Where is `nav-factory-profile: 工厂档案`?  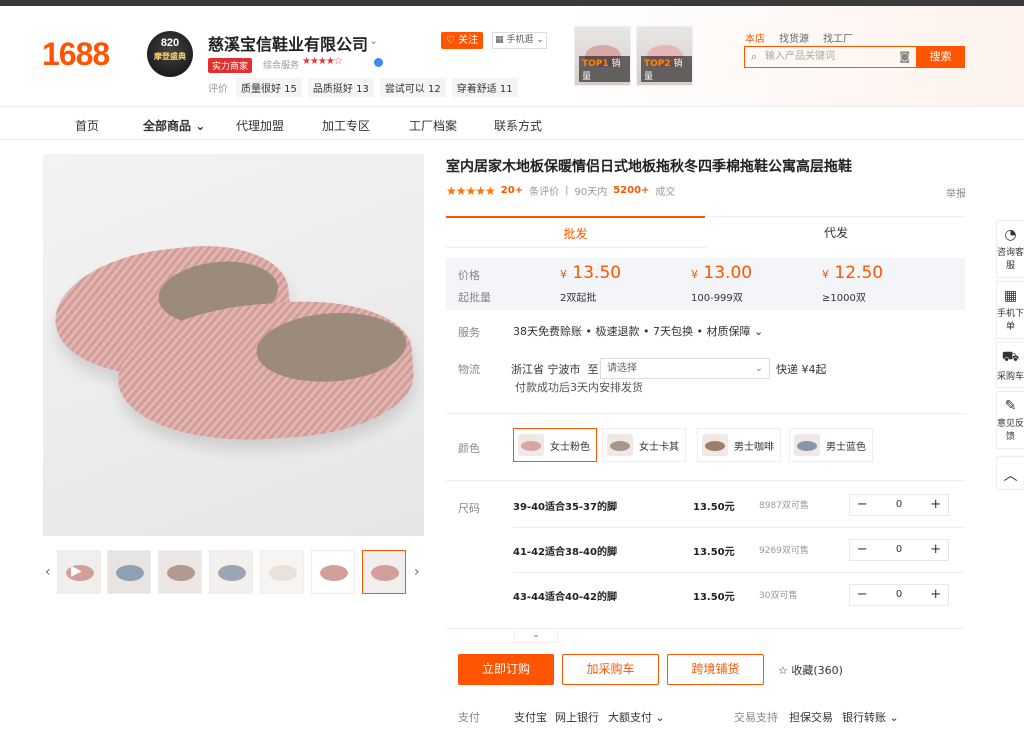
nav-factory-profile: 工厂档案 is located at coordinates (433, 125).